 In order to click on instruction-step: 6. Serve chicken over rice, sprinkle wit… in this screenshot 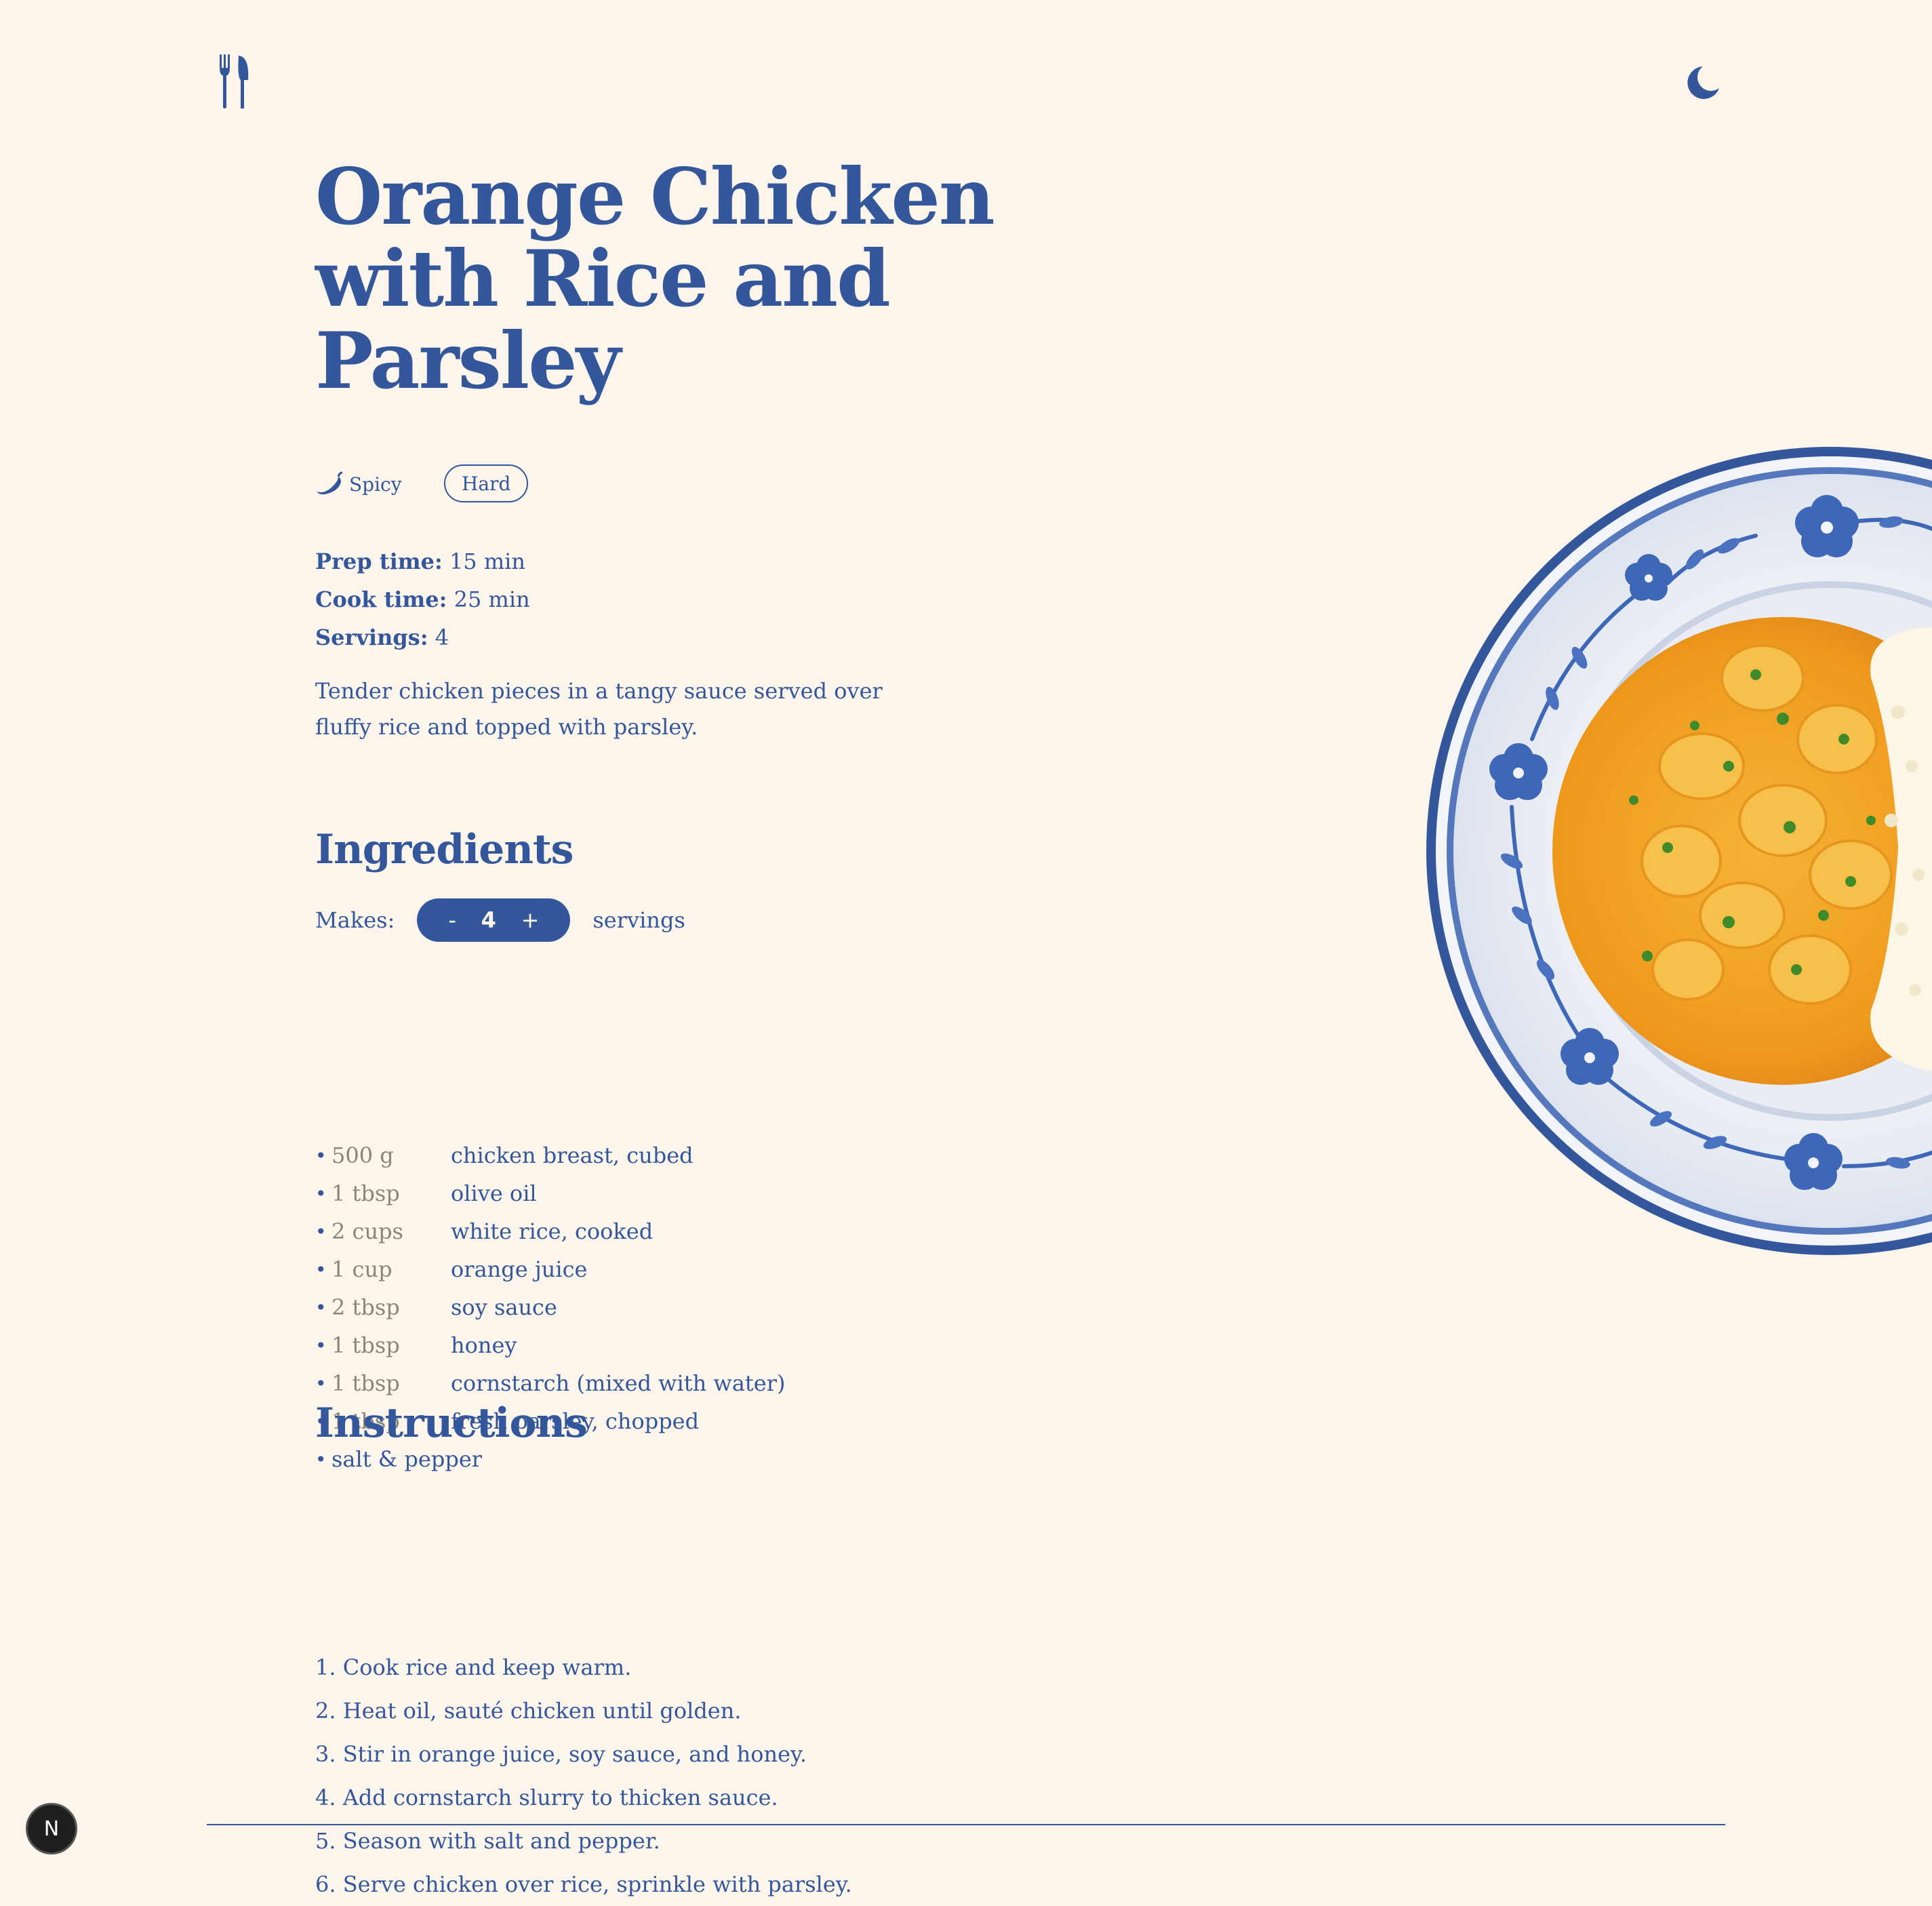, I will do `click(583, 1884)`.